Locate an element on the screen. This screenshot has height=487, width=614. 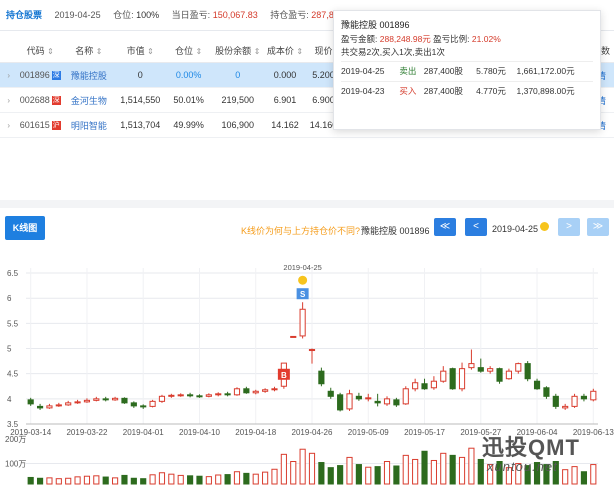
x-tick-label: 2019-05-17 is located at coordinates (424, 432).